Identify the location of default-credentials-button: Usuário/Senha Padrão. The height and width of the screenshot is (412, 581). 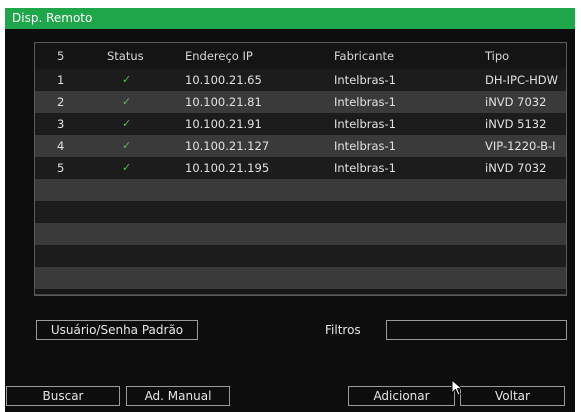
(117, 330).